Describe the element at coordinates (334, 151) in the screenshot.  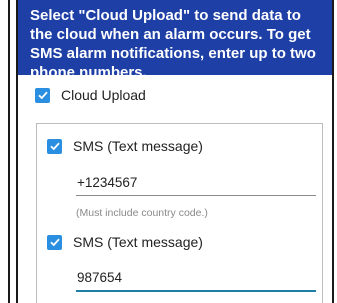
I see `window-frame-right` at that location.